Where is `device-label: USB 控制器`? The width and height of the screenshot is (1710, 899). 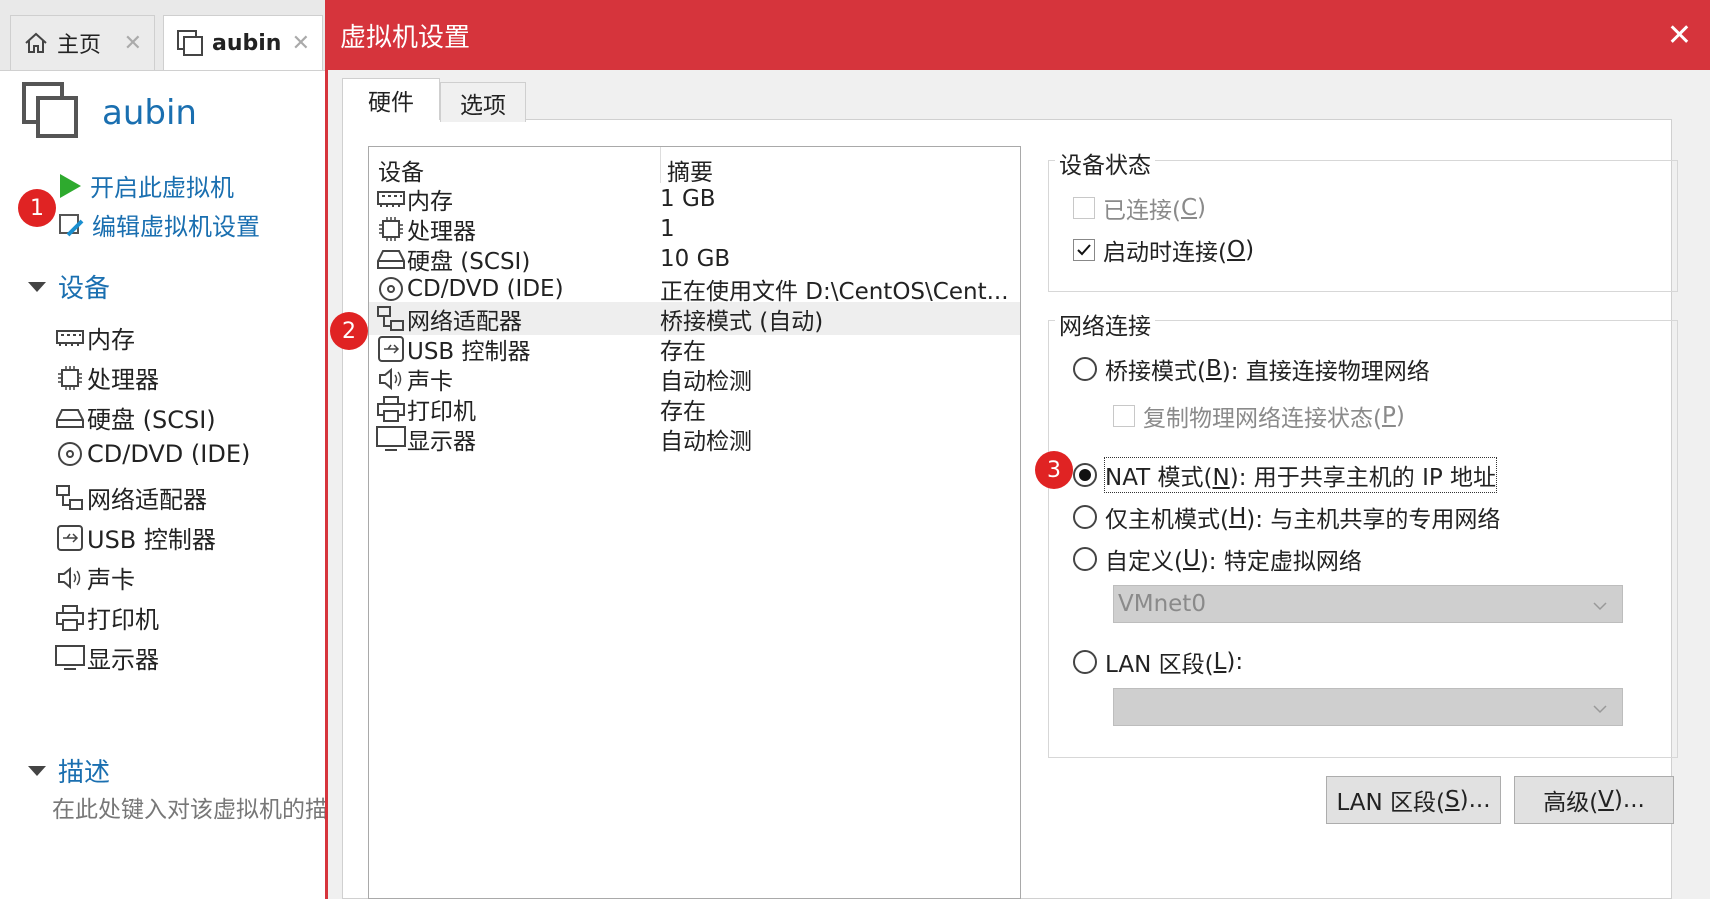 device-label: USB 控制器 is located at coordinates (151, 540).